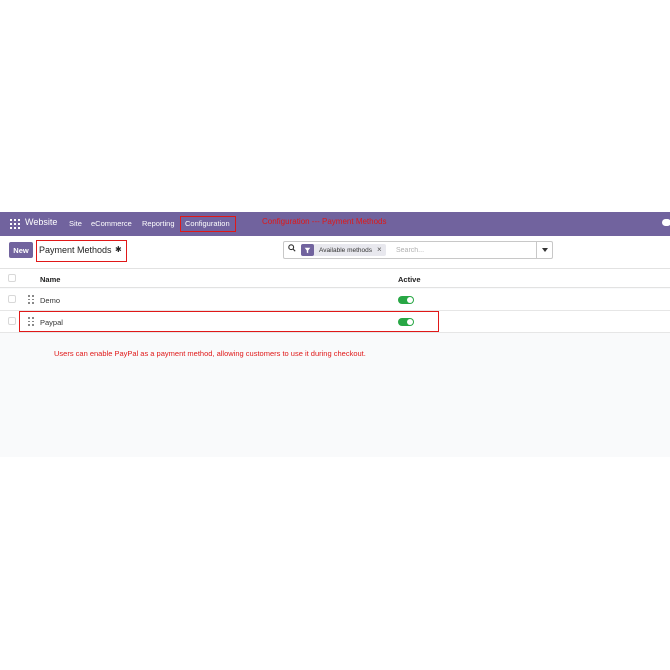 Image resolution: width=670 pixels, height=670 pixels. What do you see at coordinates (75, 223) in the screenshot?
I see `menu-site: Site` at bounding box center [75, 223].